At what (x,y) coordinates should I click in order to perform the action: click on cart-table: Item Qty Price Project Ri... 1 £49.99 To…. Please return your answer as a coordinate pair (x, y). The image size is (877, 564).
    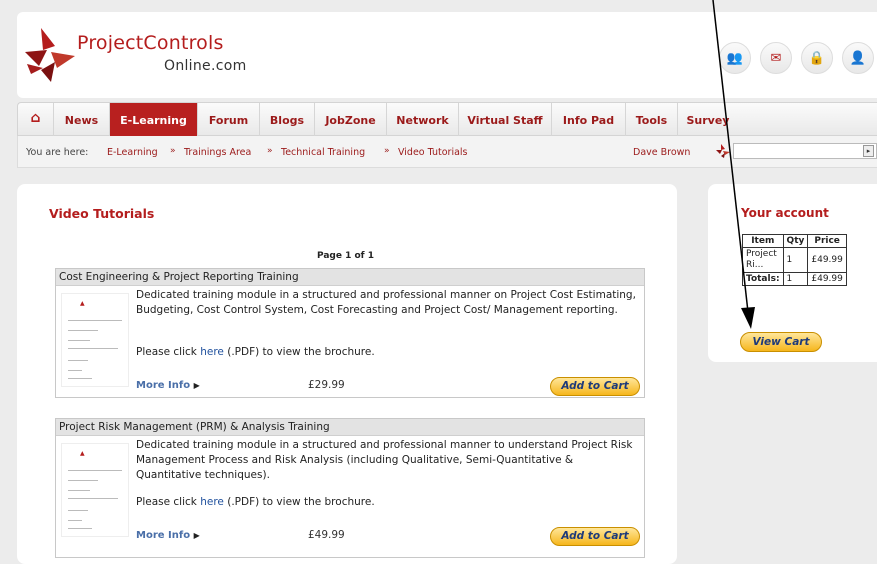
    Looking at the image, I should click on (794, 260).